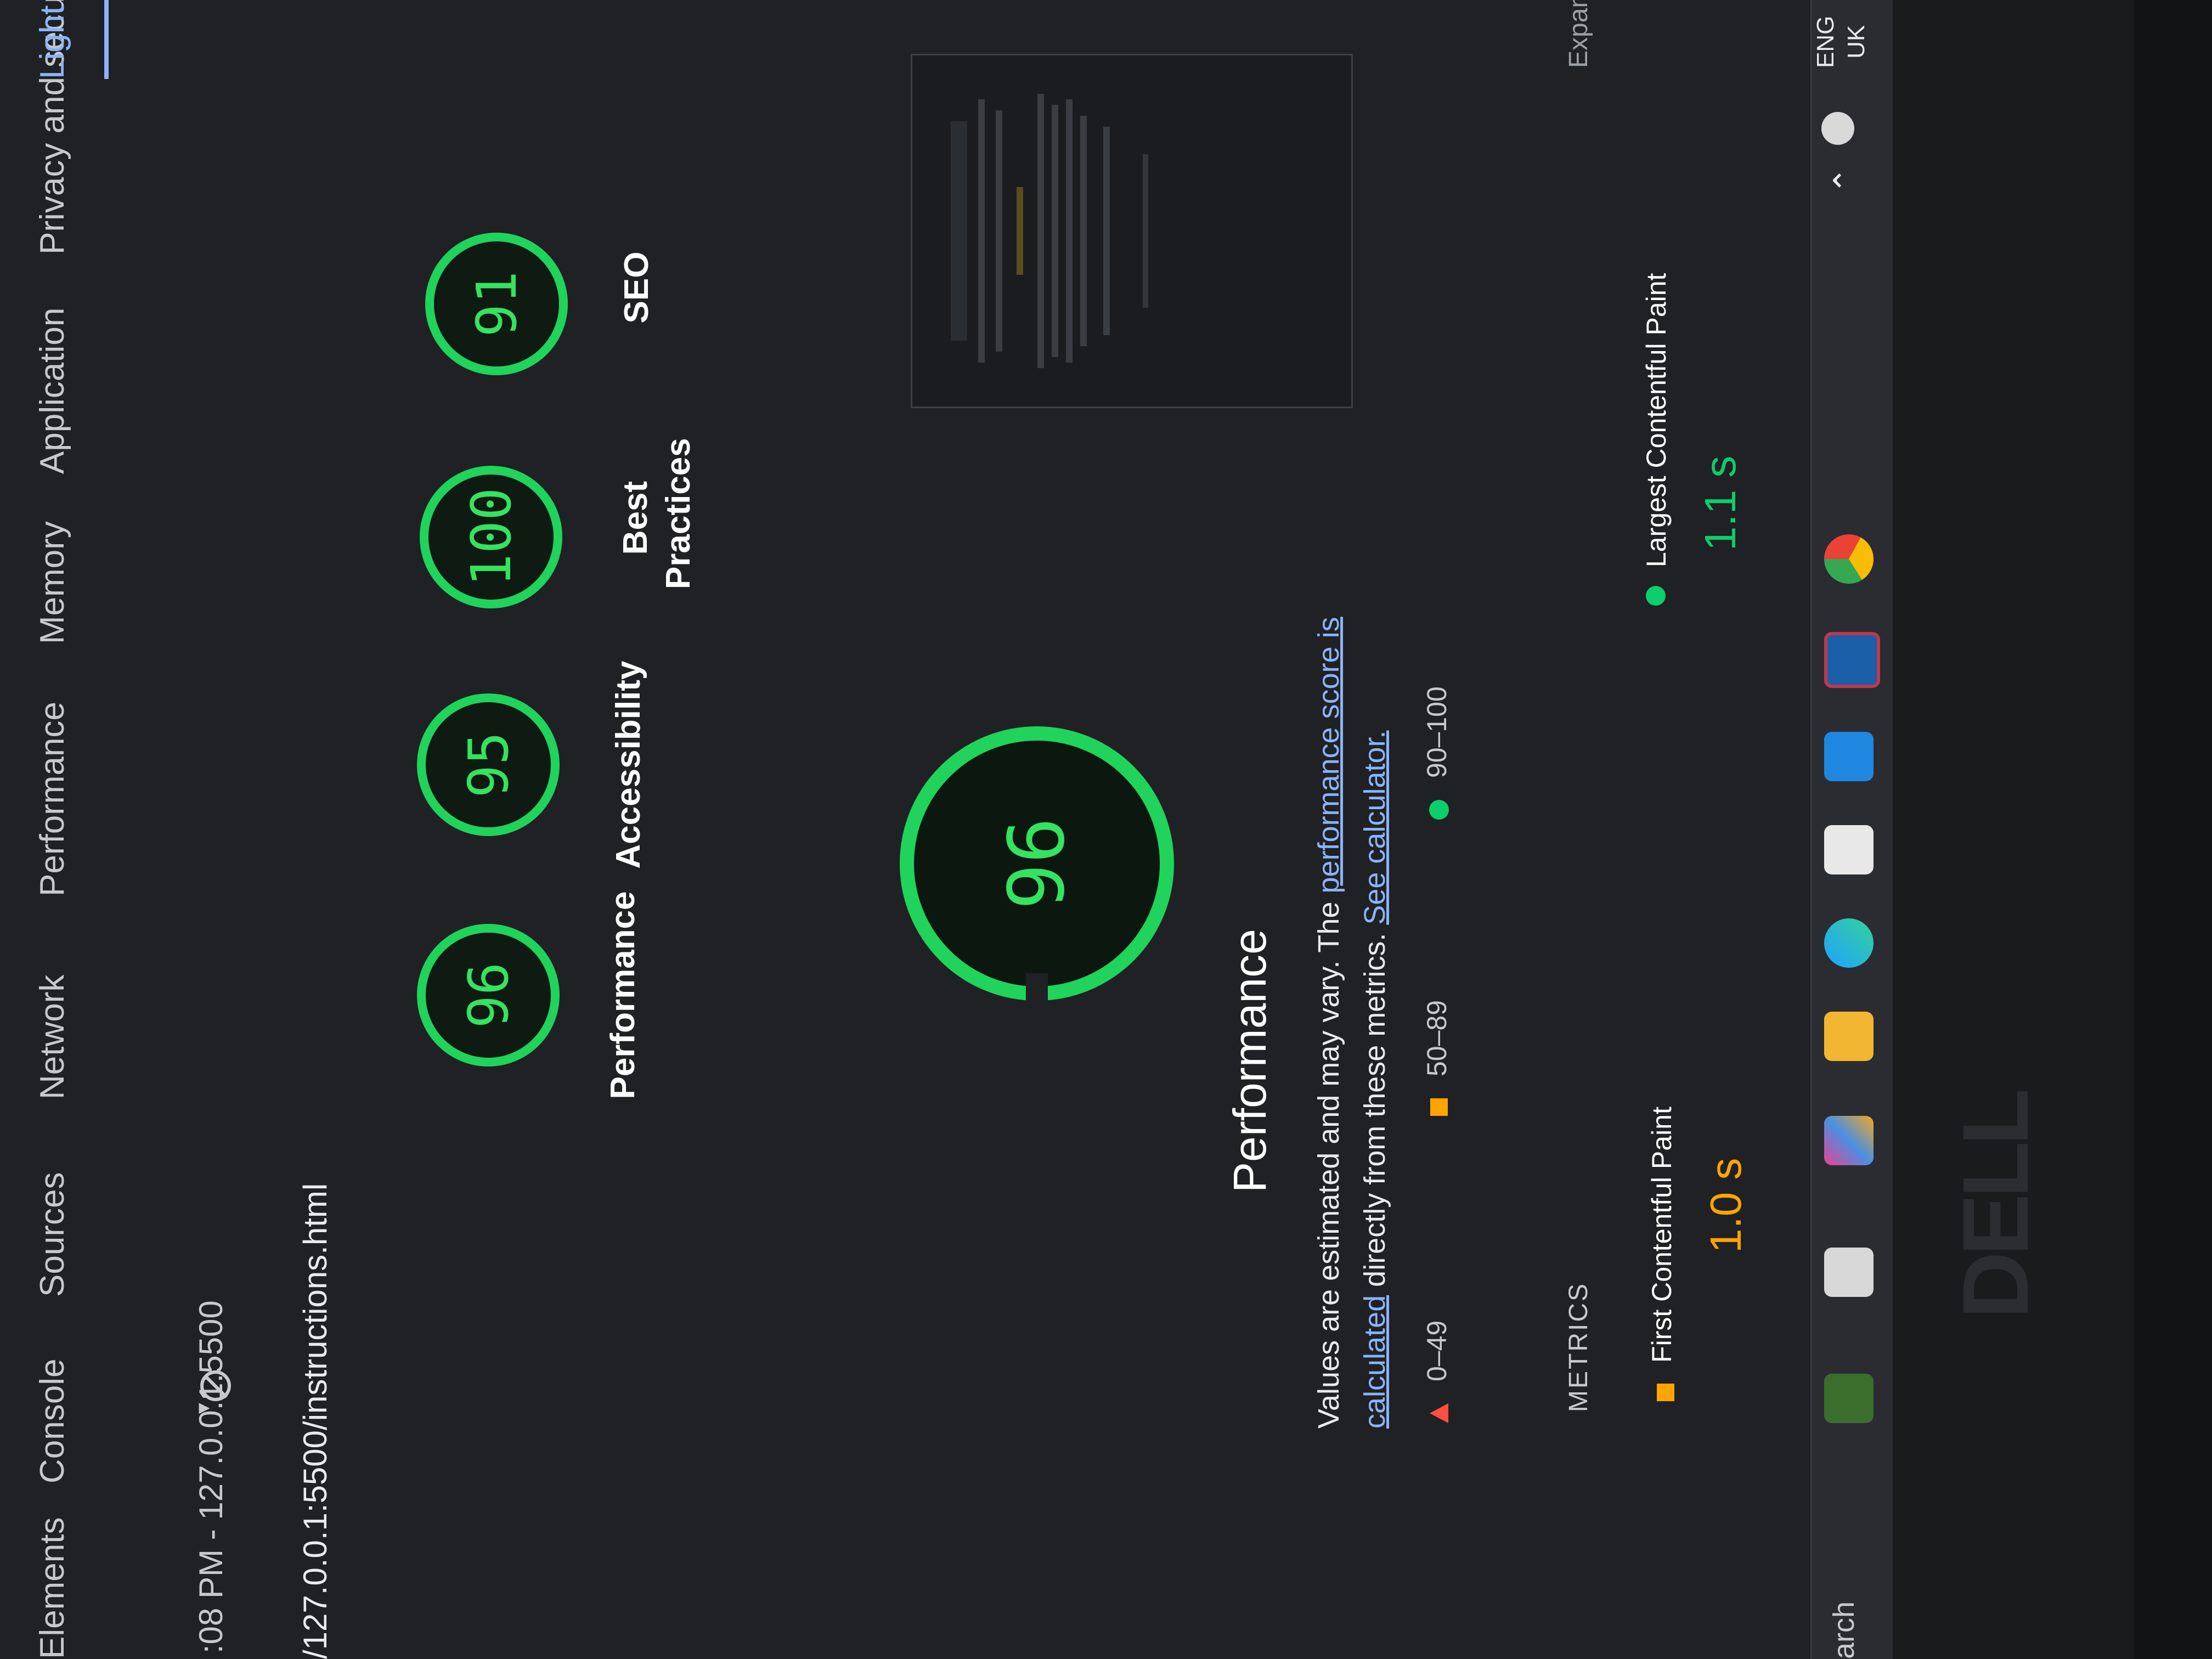 This screenshot has width=2212, height=1659. Describe the element at coordinates (1846, 180) in the screenshot. I see `chevron-up-icon: ⌃` at that location.